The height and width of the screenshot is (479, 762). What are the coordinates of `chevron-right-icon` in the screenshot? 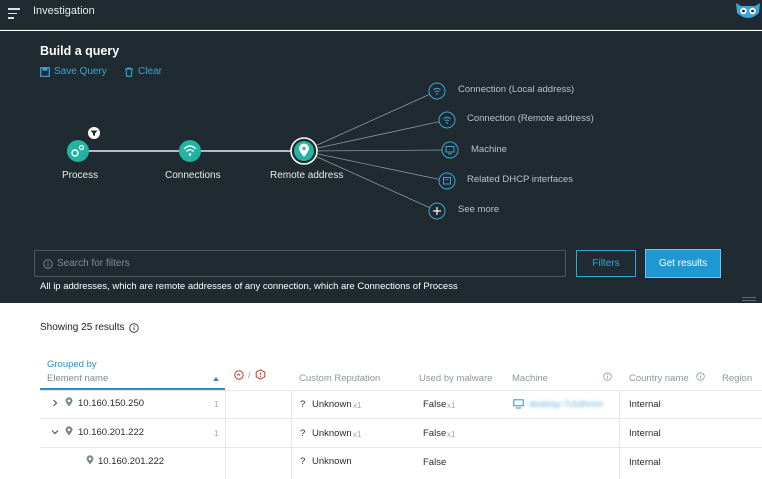 It's located at (55, 403).